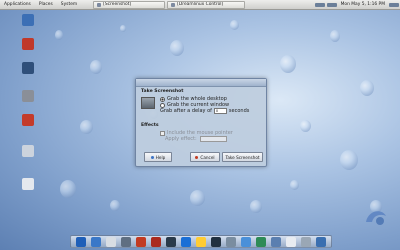  Describe the element at coordinates (17, 4) in the screenshot. I see `menu-applications: Applications` at that location.